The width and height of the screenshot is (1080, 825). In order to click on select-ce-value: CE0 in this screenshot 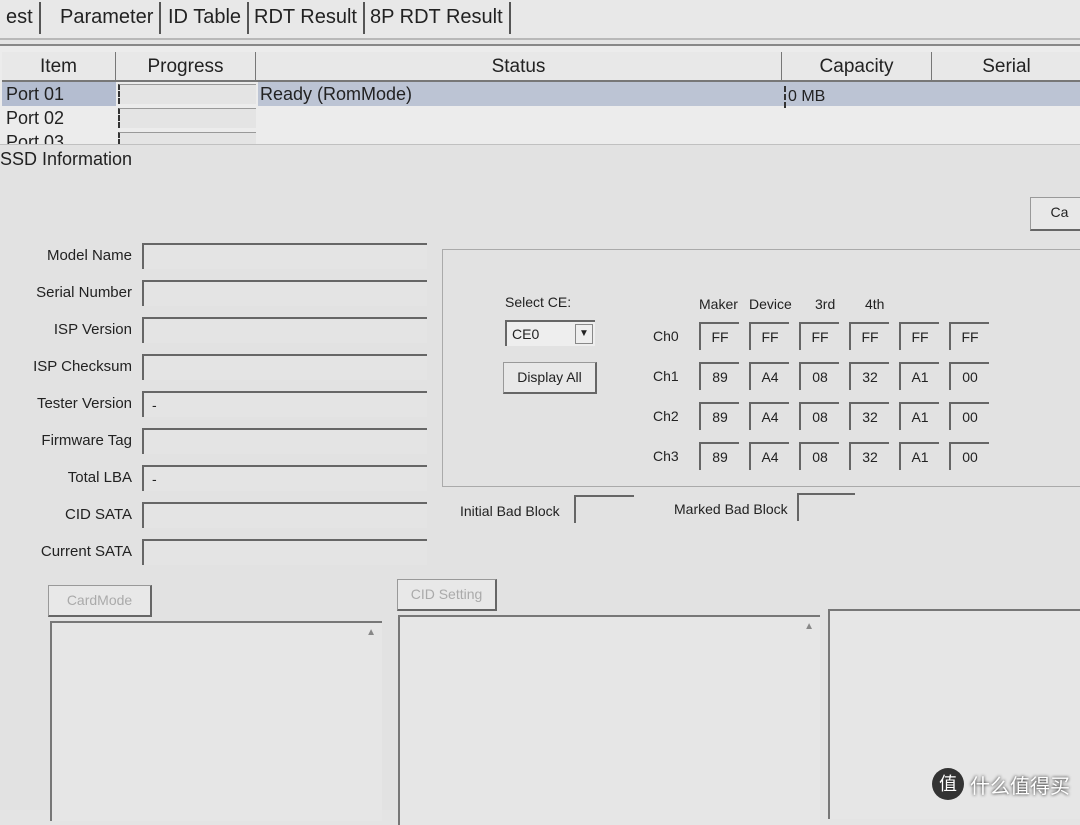, I will do `click(526, 334)`.